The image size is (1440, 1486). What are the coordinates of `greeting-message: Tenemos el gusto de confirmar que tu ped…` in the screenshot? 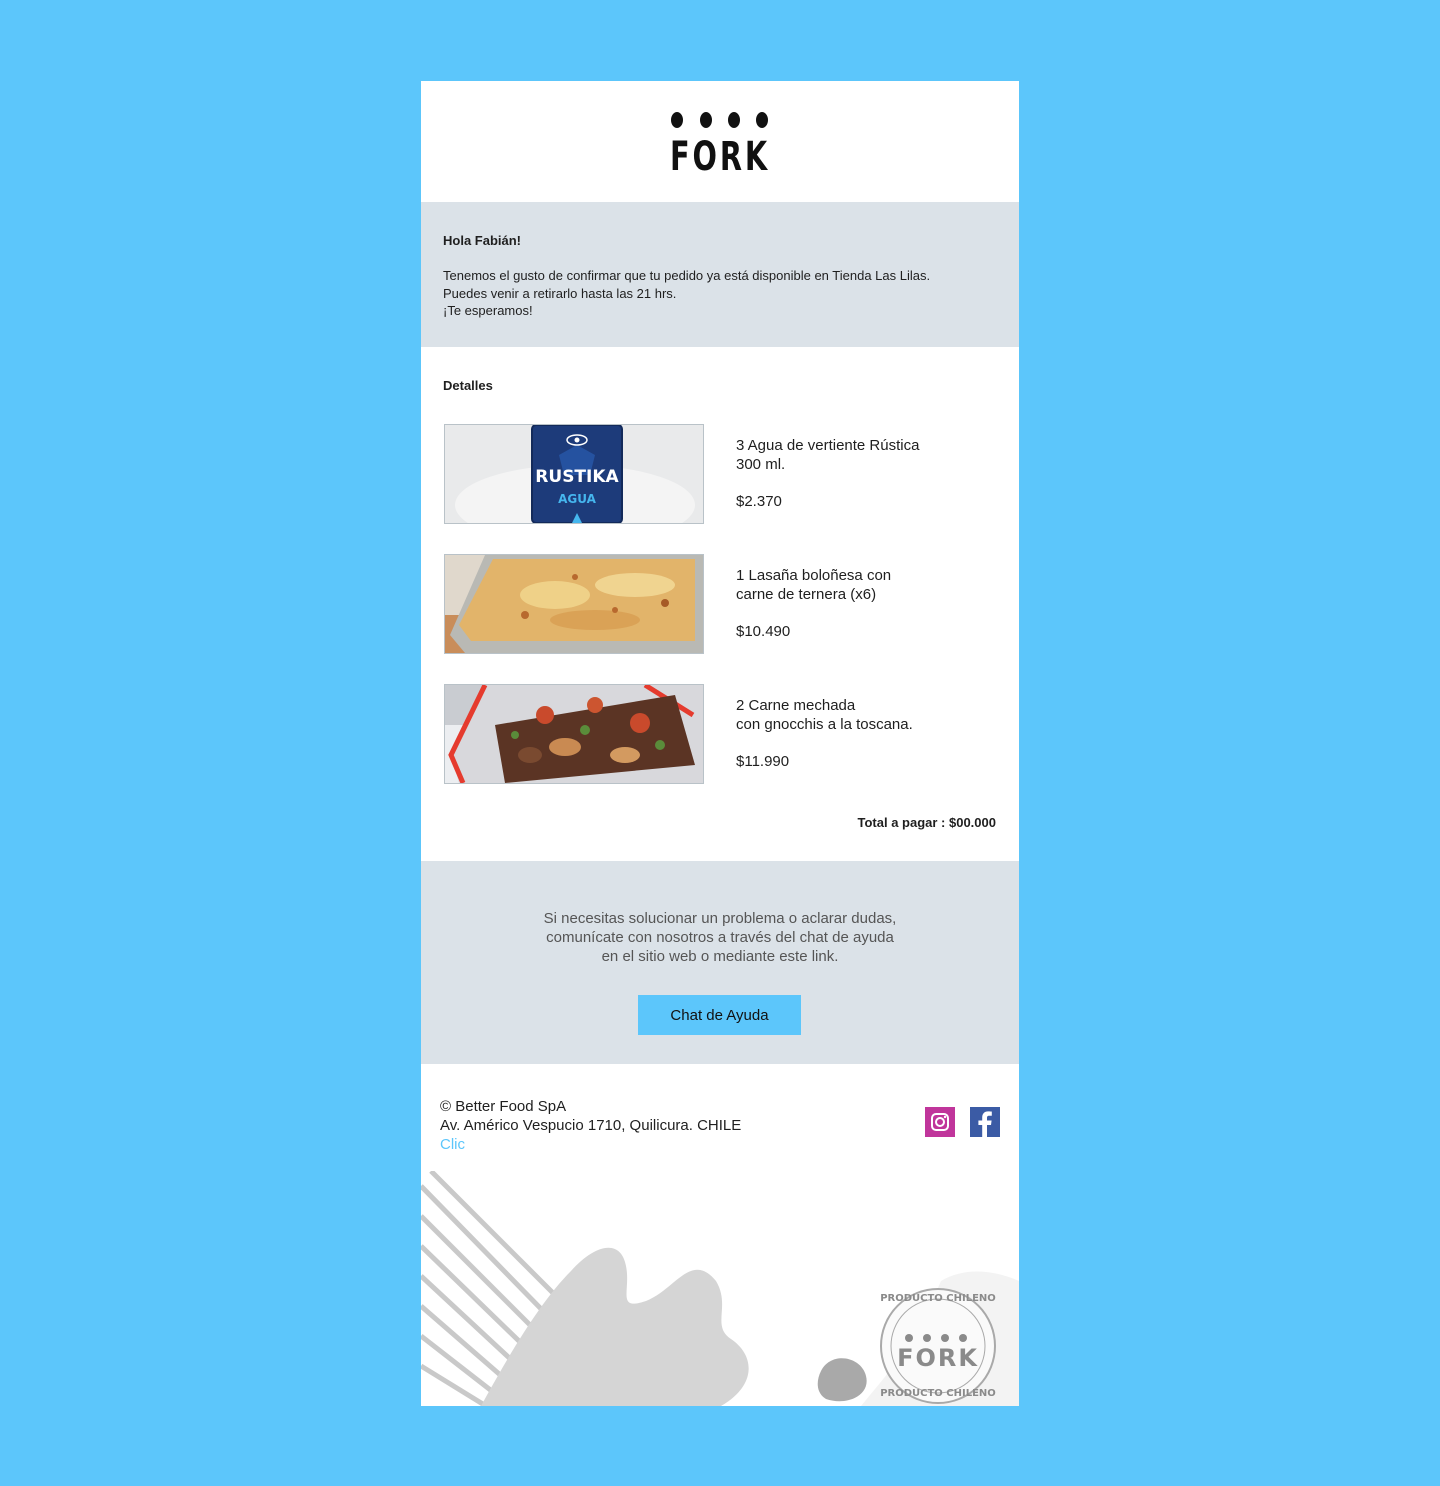 It's located at (686, 293).